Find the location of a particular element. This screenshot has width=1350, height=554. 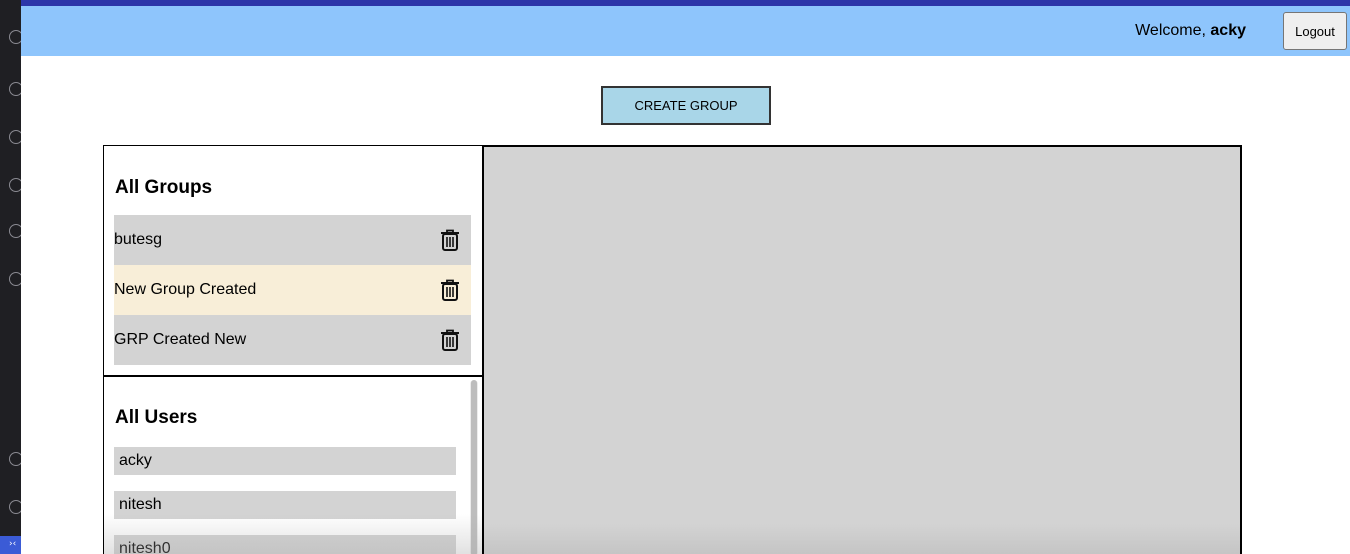

logout-button: Logout is located at coordinates (1315, 31).